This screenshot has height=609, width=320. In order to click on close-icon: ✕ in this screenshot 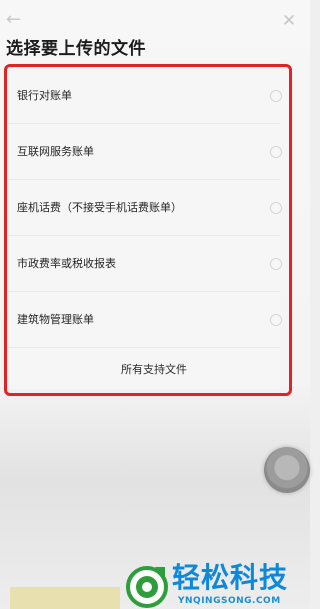, I will do `click(289, 21)`.